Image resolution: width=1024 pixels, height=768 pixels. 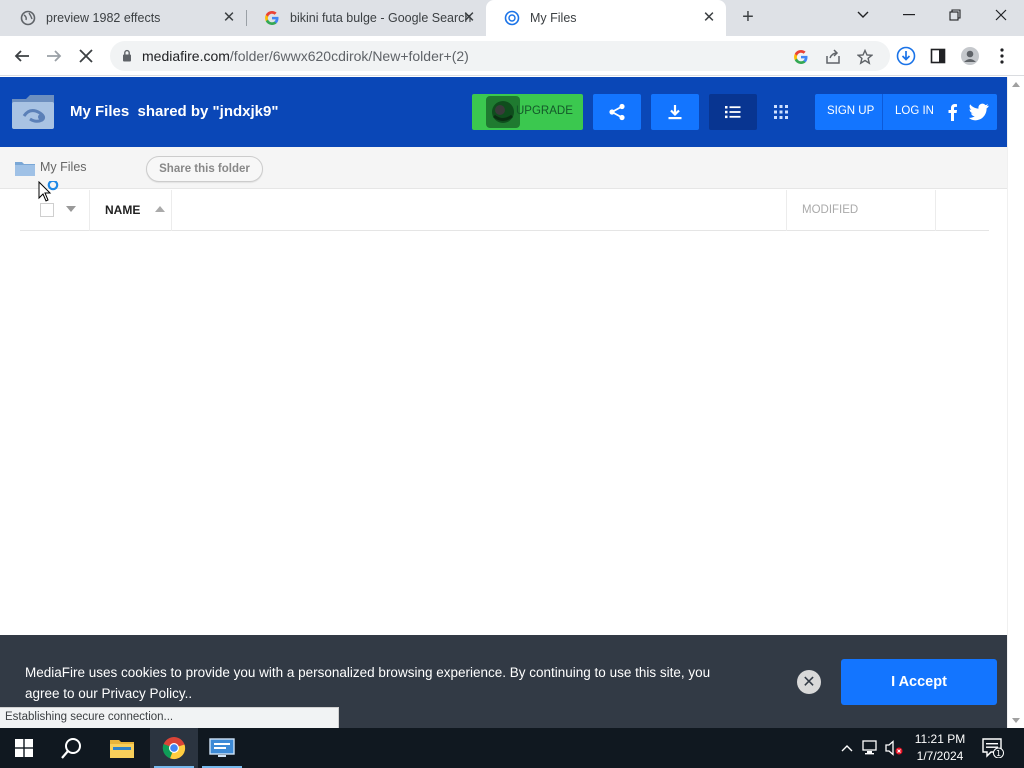 I want to click on tab-search-icon, so click(x=863, y=15).